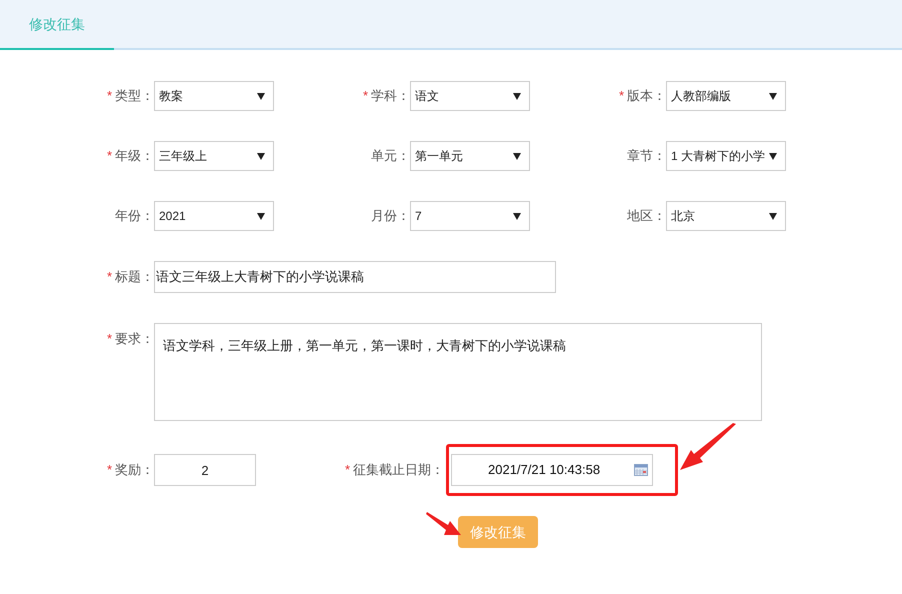  Describe the element at coordinates (726, 96) in the screenshot. I see `dropdown: 人教部编版` at that location.